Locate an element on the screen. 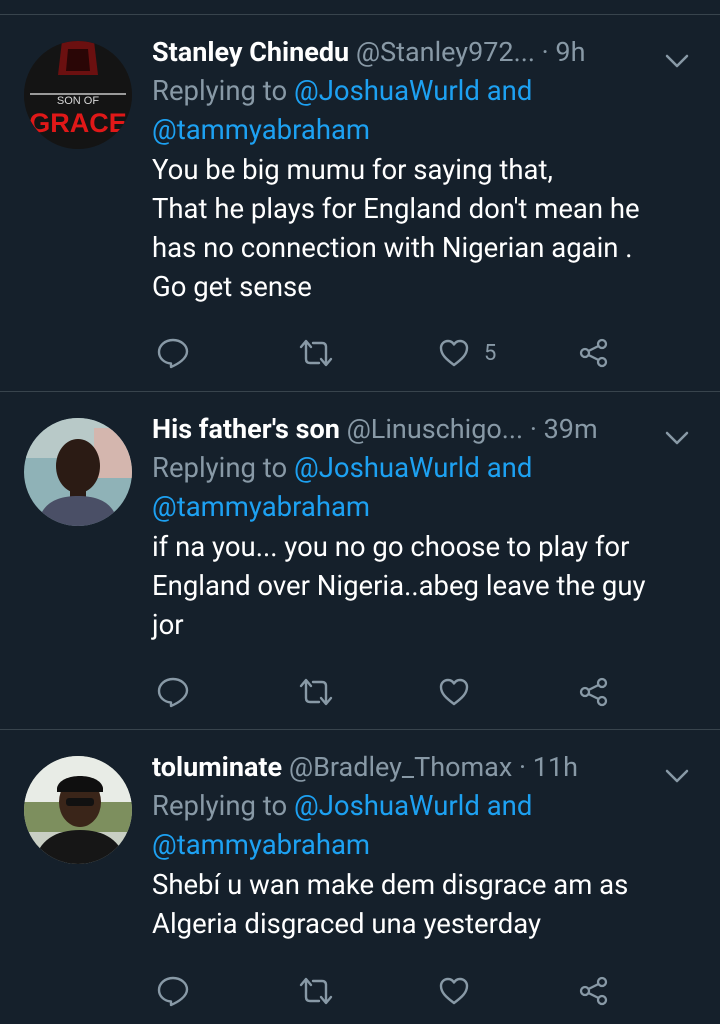 The width and height of the screenshot is (720, 1024). tweet-actions: 5 is located at coordinates (392, 353).